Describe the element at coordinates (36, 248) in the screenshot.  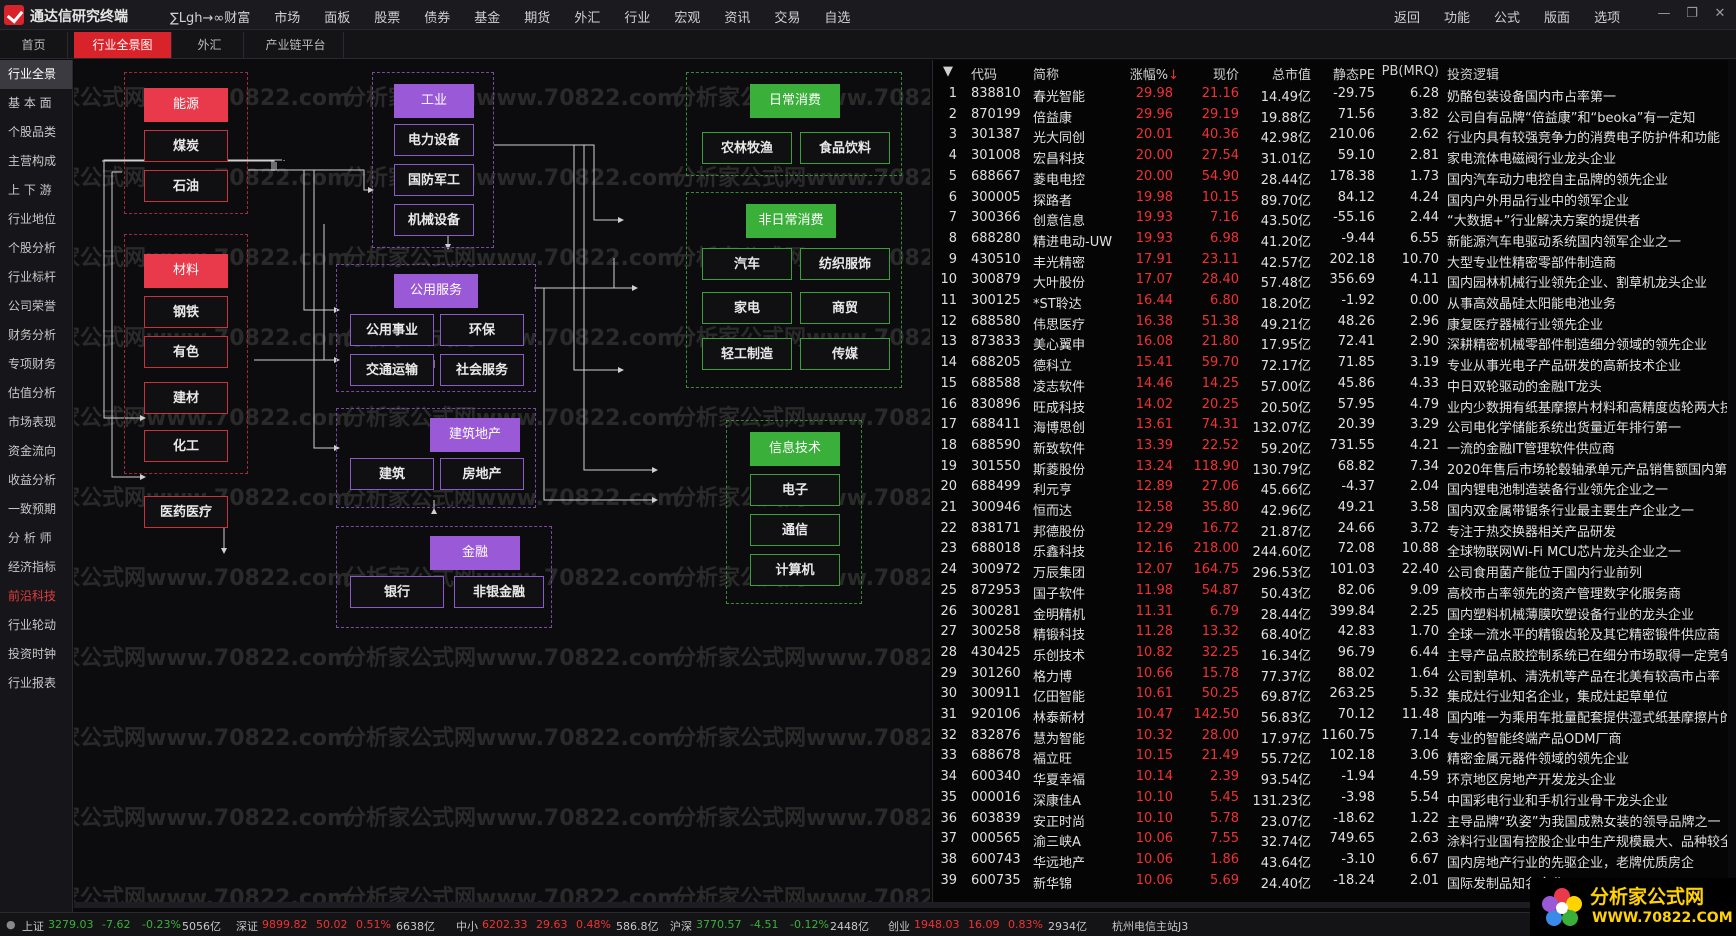
I see `sidebar-item: 个股分析` at that location.